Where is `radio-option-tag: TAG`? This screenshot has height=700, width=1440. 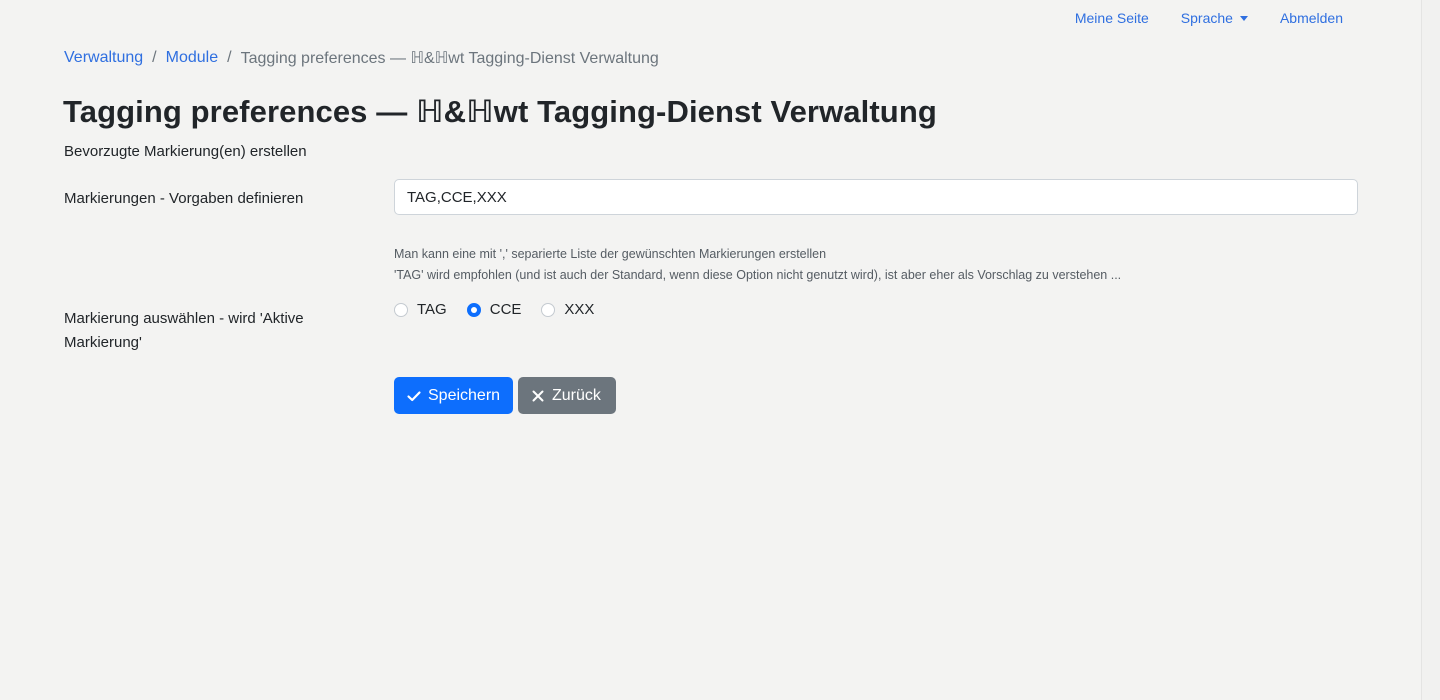 radio-option-tag: TAG is located at coordinates (420, 309).